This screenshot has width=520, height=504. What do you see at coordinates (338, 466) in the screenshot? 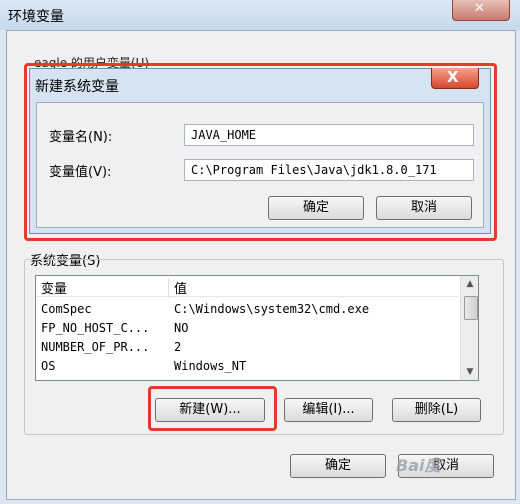
I see `outer-ok-button: 确定` at bounding box center [338, 466].